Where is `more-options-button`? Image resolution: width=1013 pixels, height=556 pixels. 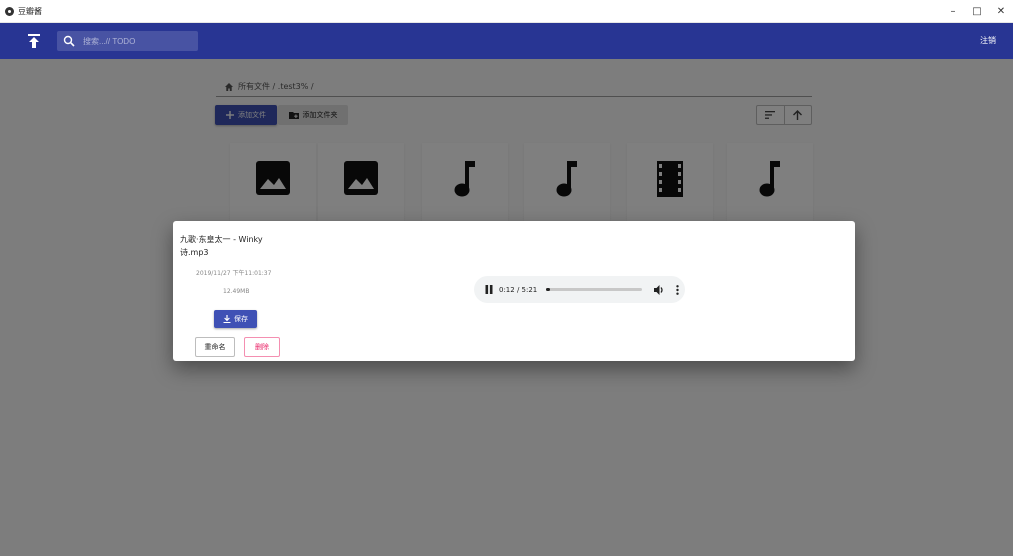
more-options-button is located at coordinates (677, 290).